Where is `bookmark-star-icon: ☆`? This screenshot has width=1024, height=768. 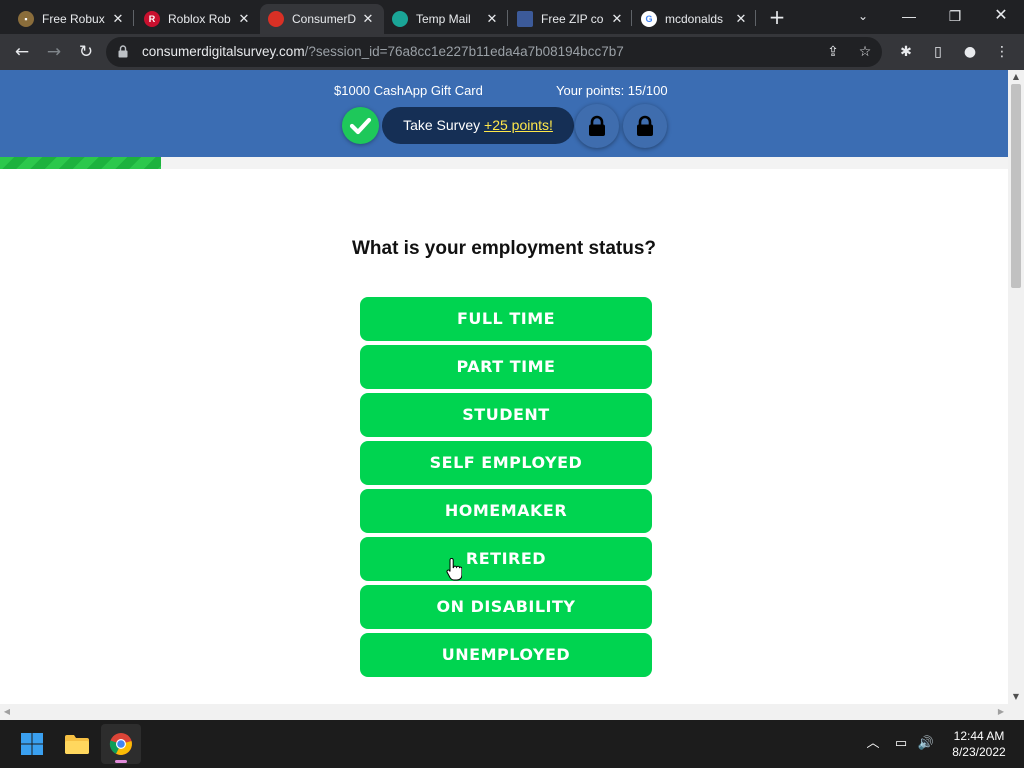 bookmark-star-icon: ☆ is located at coordinates (865, 52).